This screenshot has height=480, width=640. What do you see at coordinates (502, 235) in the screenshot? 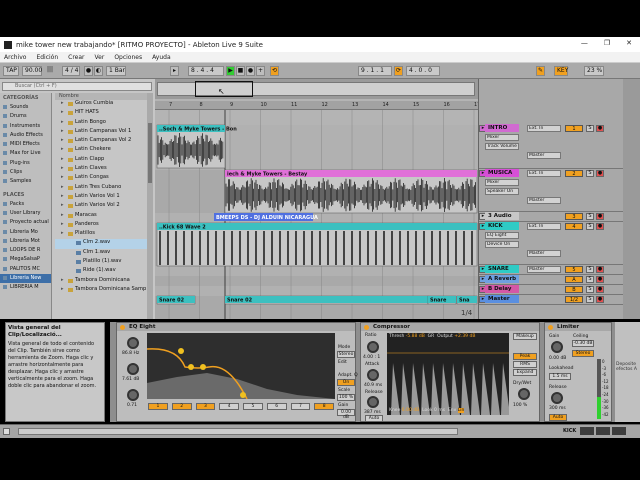
I see `automation-device-select: EQ Eight` at bounding box center [502, 235].